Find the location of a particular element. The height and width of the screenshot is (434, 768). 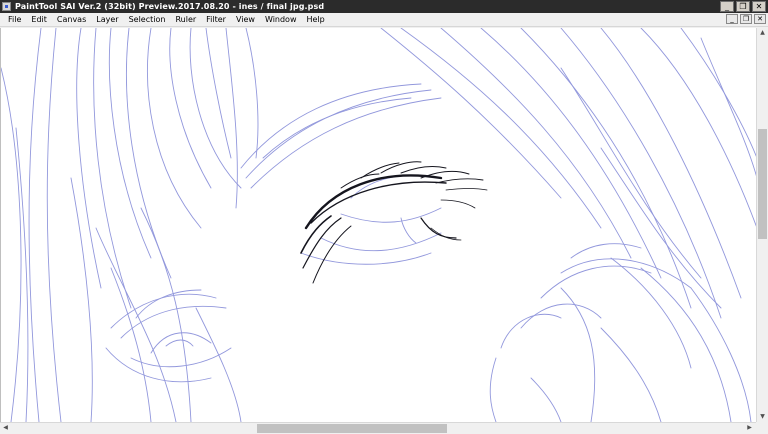

scroll-up-icon: ▲ is located at coordinates (762, 33).